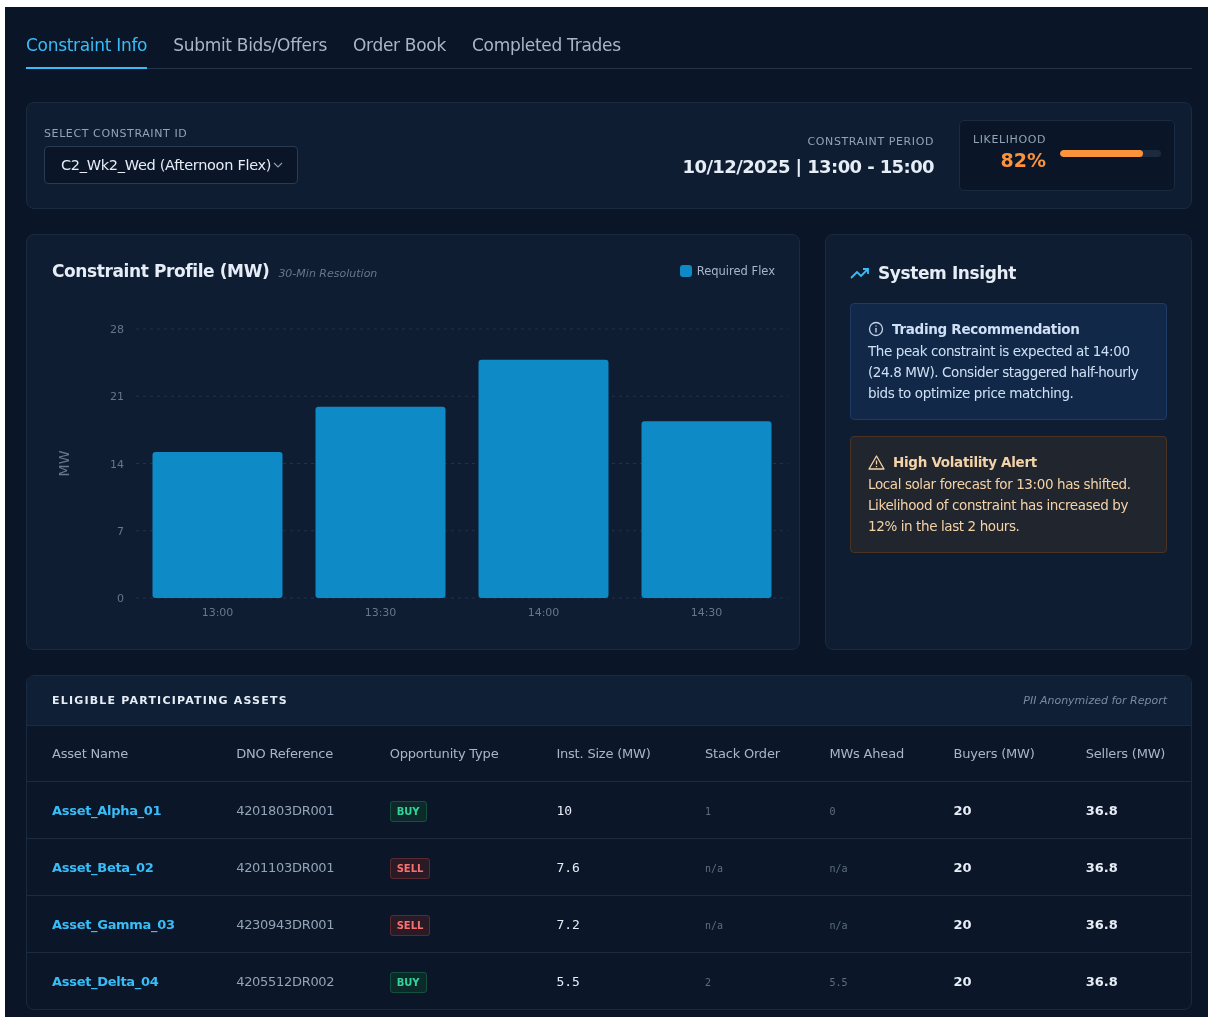 The width and height of the screenshot is (1213, 1023). I want to click on y-tick-label: 21, so click(117, 397).